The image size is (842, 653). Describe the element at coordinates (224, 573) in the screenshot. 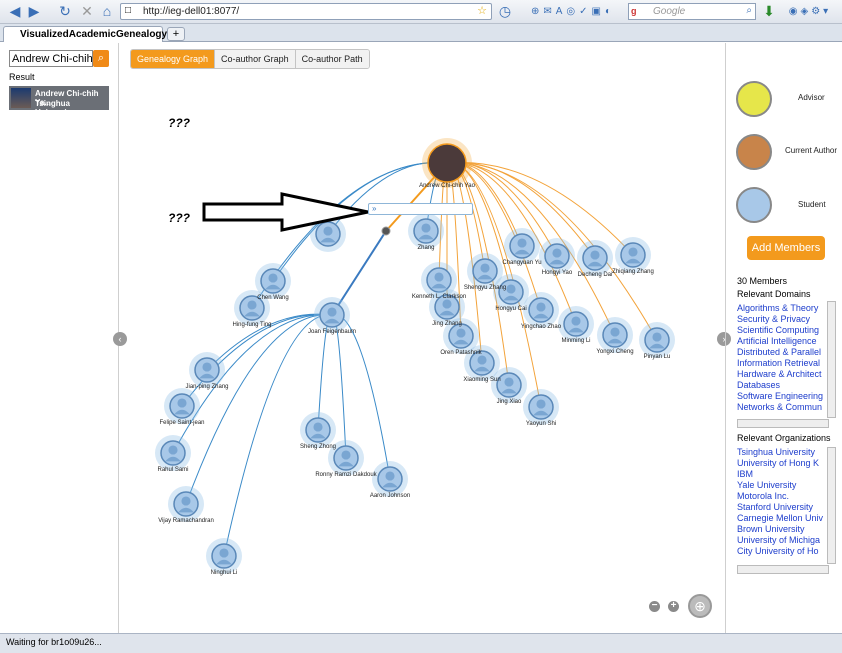

I see `person-label: Ninghui Li` at that location.